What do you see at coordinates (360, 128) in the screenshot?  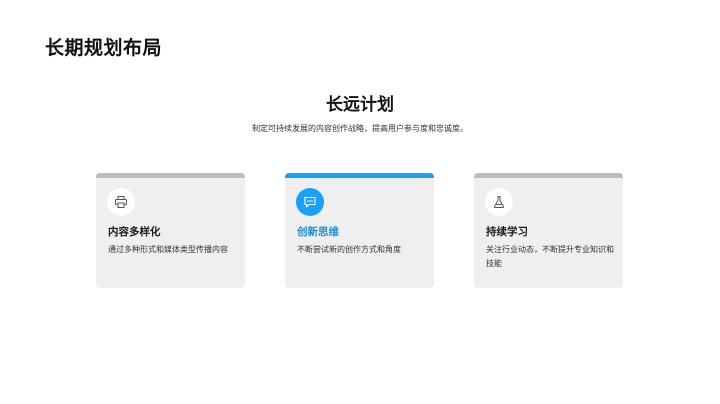 I see `section-subtitle: 制定可持续发展的内容创作战略，提高用户参与度和忠诚度。` at bounding box center [360, 128].